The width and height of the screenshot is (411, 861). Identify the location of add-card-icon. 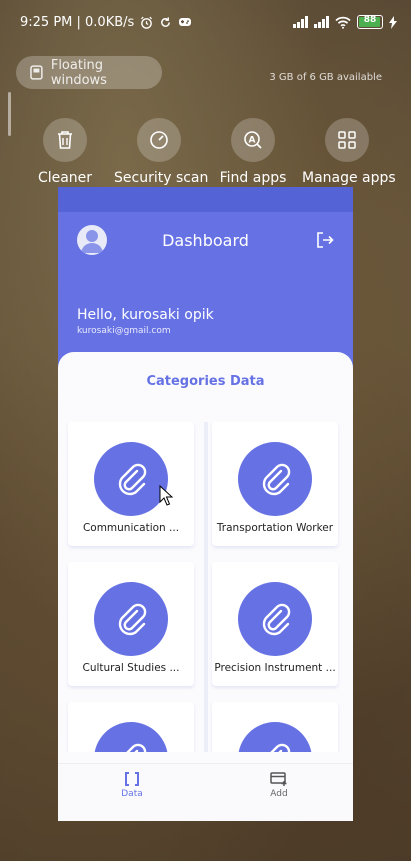
(278, 779).